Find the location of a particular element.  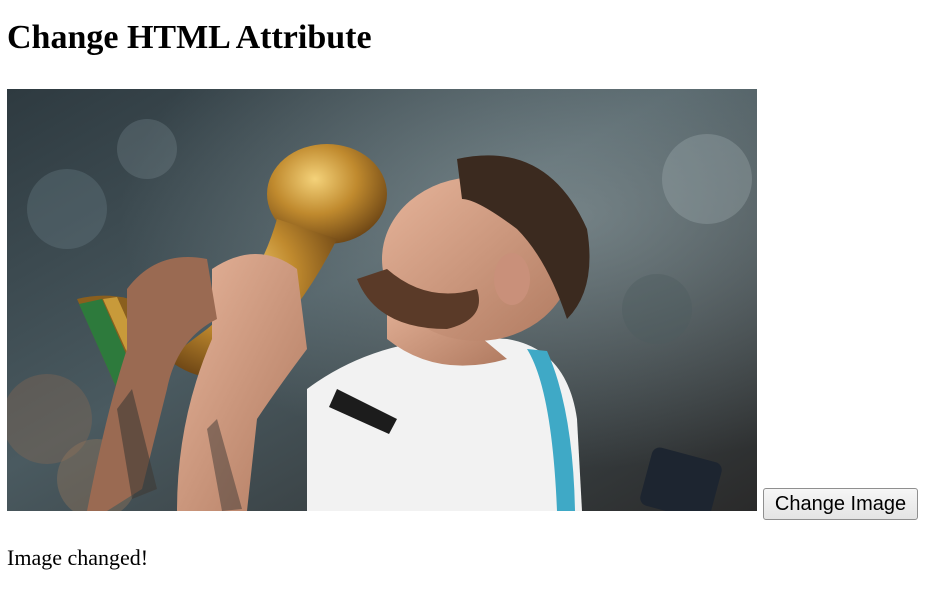

page-title: Change HTML Attribute is located at coordinates (189, 37).